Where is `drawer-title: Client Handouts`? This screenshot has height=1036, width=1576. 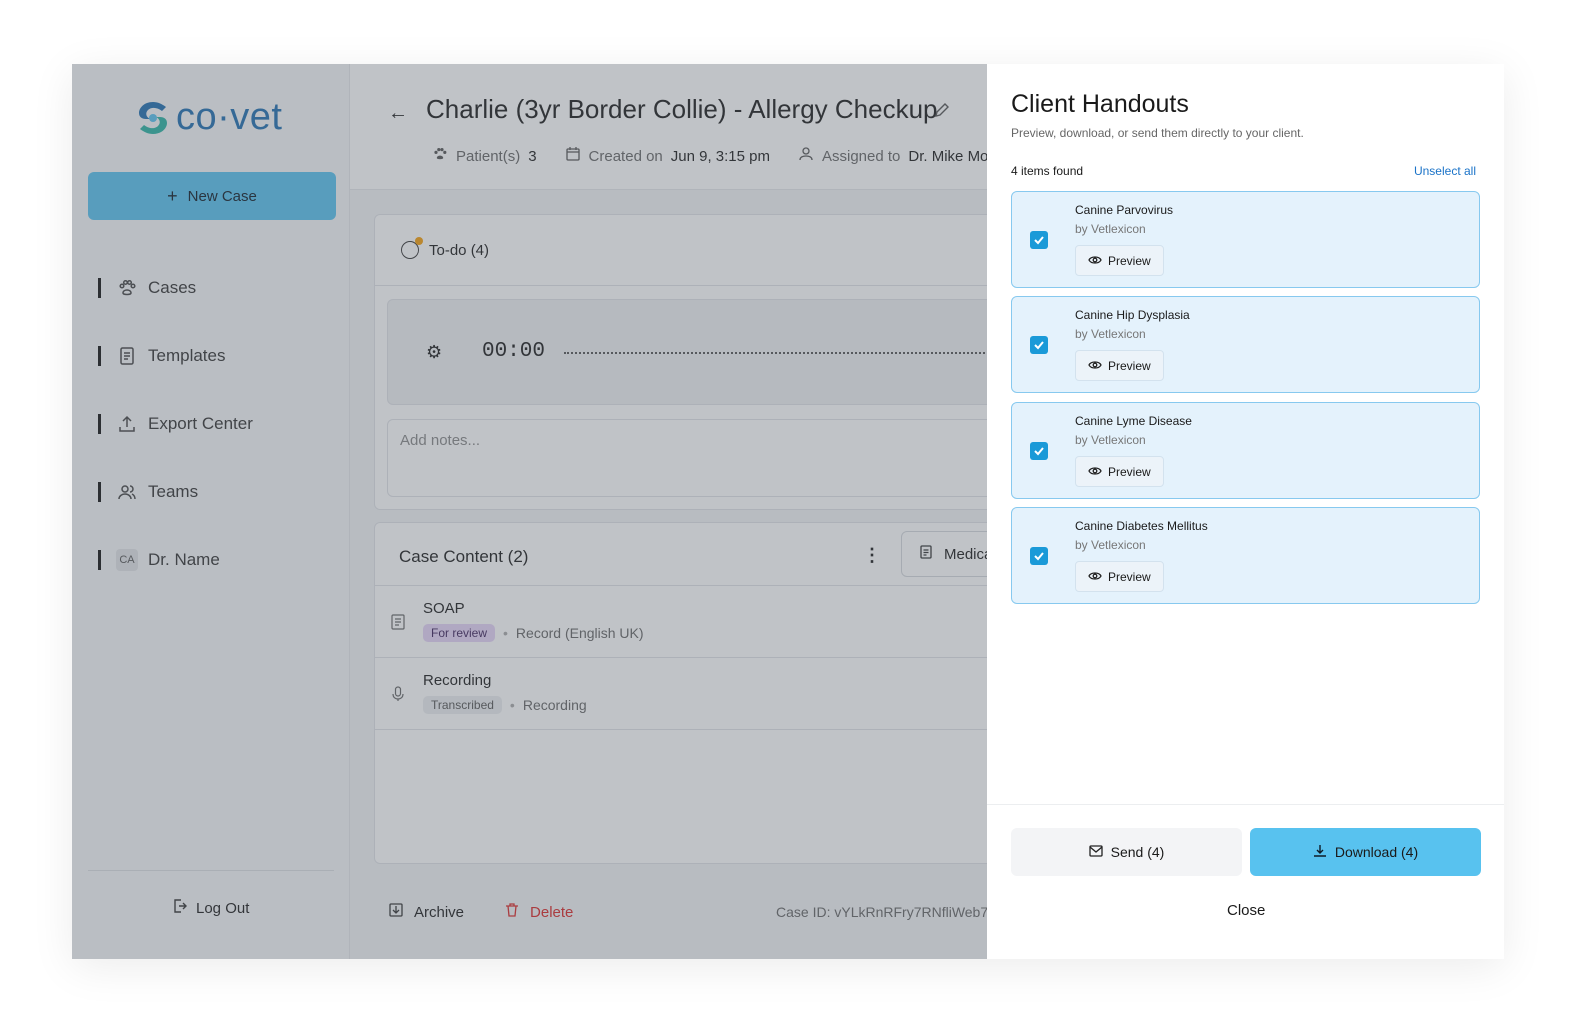
drawer-title: Client Handouts is located at coordinates (1100, 104).